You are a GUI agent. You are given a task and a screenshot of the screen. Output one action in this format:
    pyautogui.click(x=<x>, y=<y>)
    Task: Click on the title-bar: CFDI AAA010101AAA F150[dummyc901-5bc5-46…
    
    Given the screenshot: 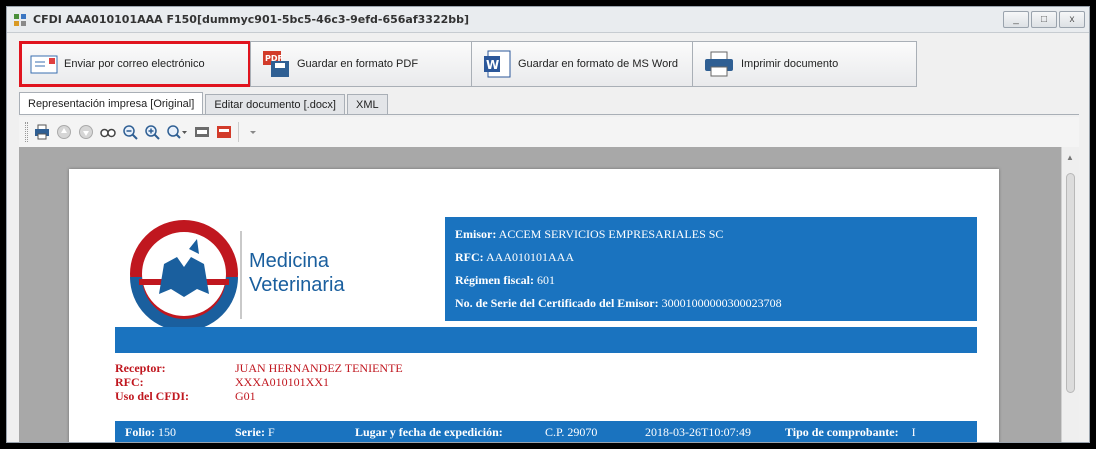 What is the action you would take?
    pyautogui.click(x=548, y=20)
    